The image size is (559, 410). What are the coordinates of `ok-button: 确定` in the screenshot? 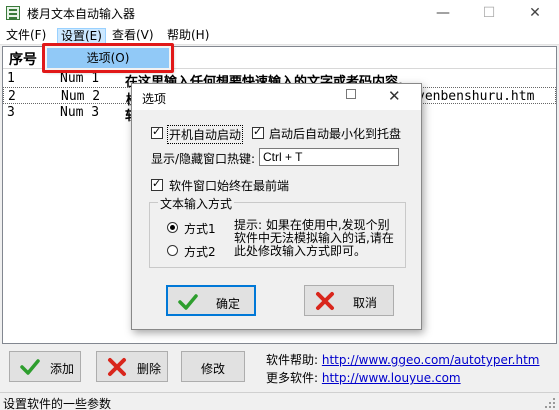 It's located at (211, 300).